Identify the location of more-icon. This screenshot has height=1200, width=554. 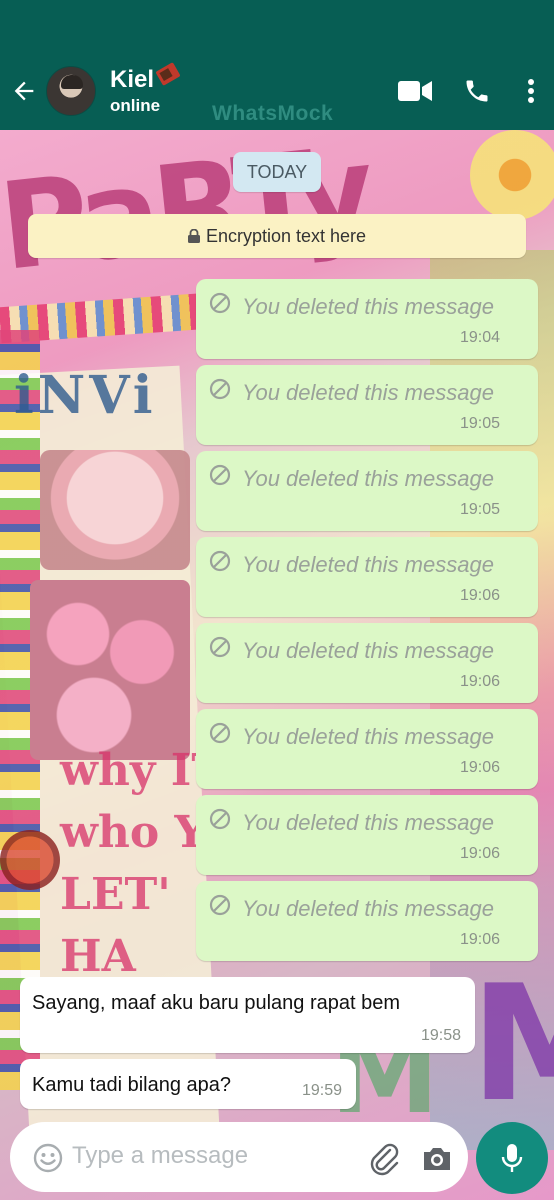
(531, 91).